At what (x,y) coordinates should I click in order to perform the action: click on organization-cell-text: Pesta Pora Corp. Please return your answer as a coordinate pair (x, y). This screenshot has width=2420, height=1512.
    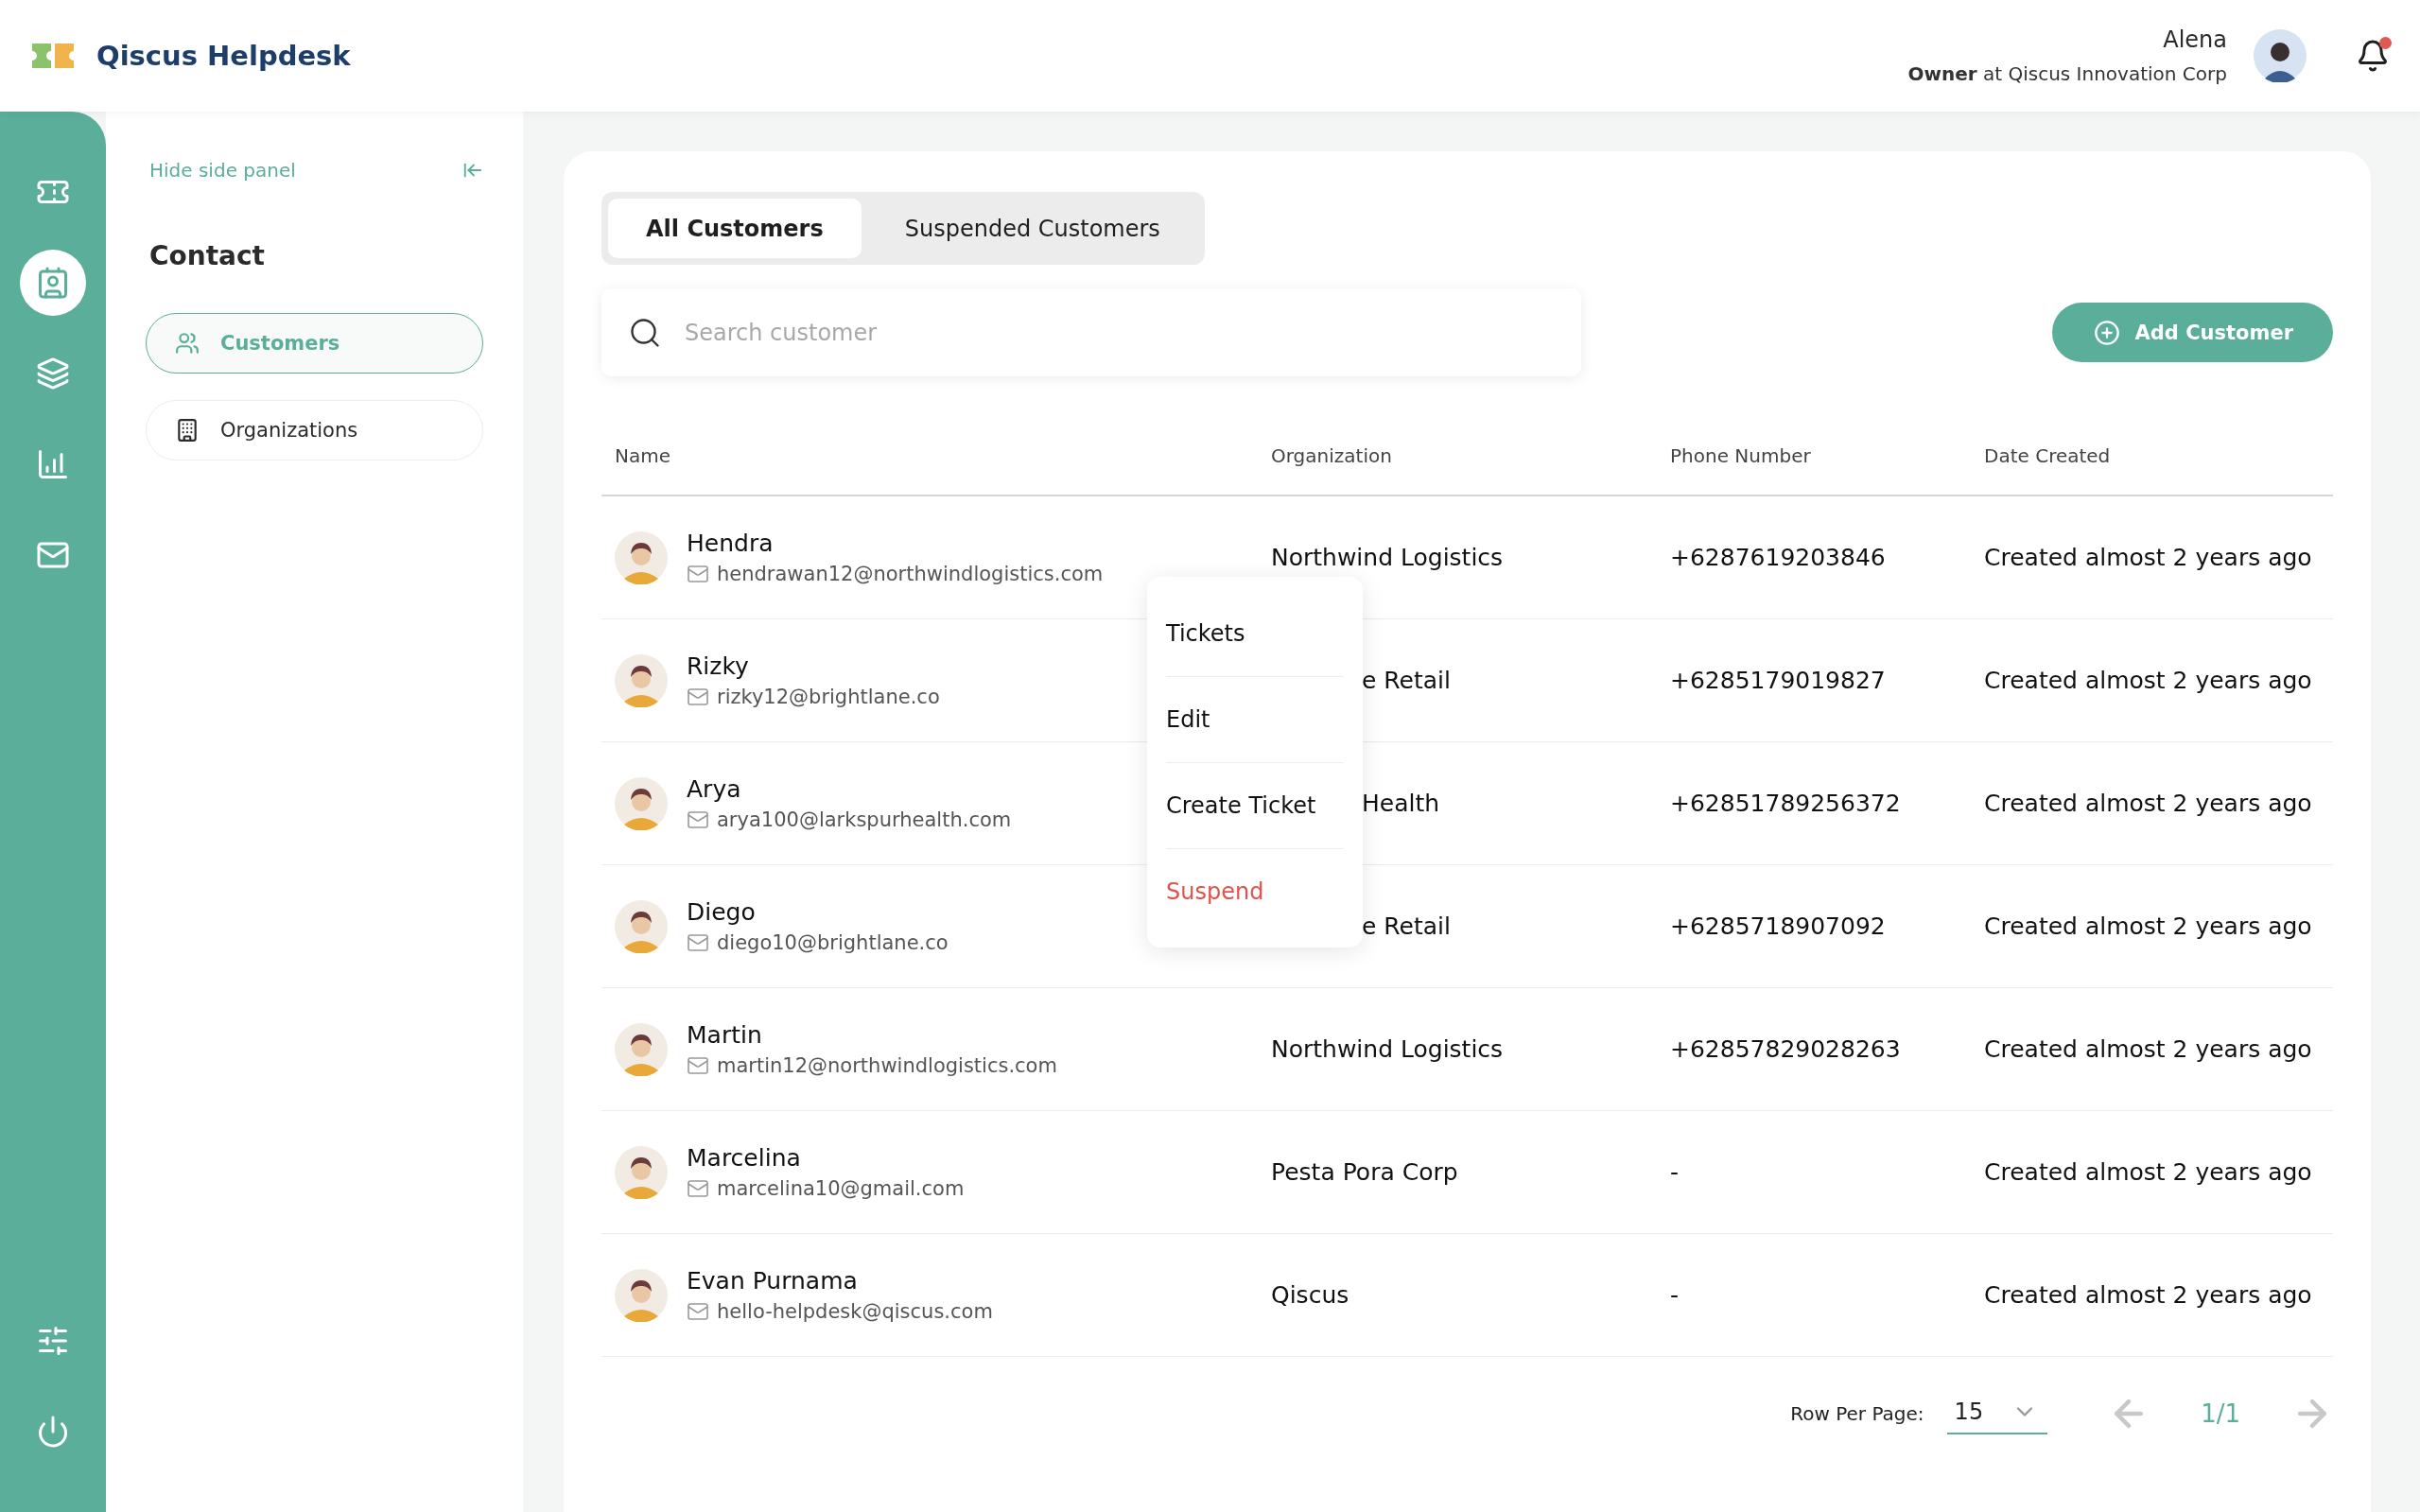
    Looking at the image, I should click on (1364, 1172).